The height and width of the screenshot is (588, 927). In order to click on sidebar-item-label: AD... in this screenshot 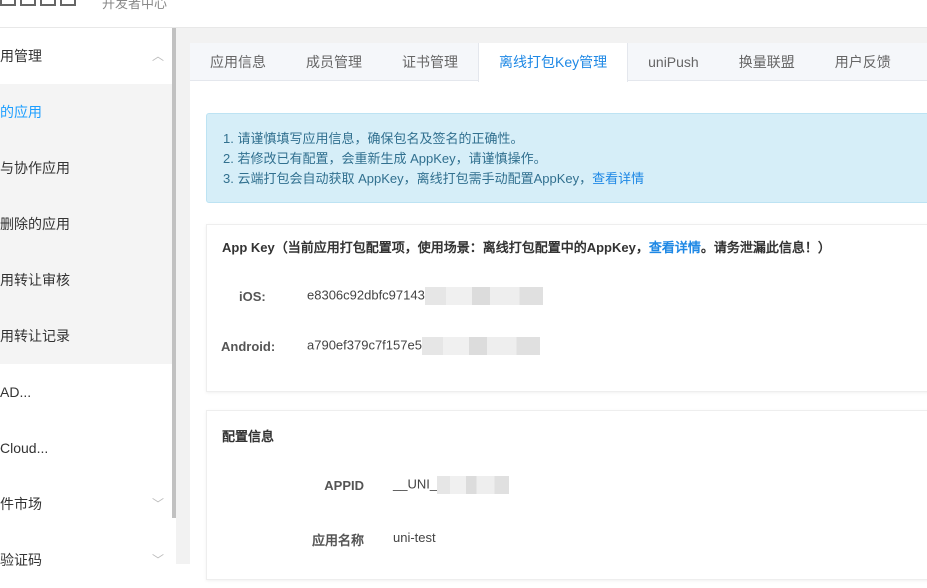, I will do `click(16, 392)`.